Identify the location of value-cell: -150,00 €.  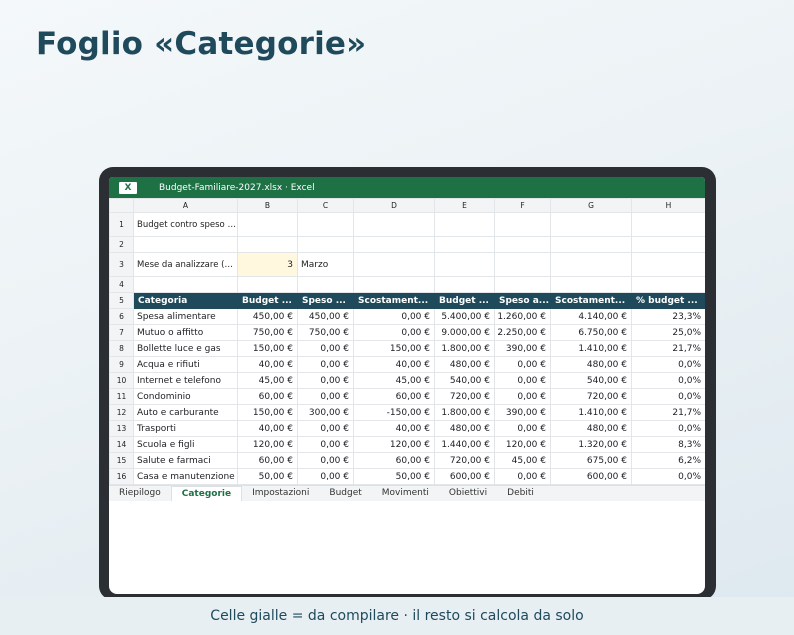
(394, 412).